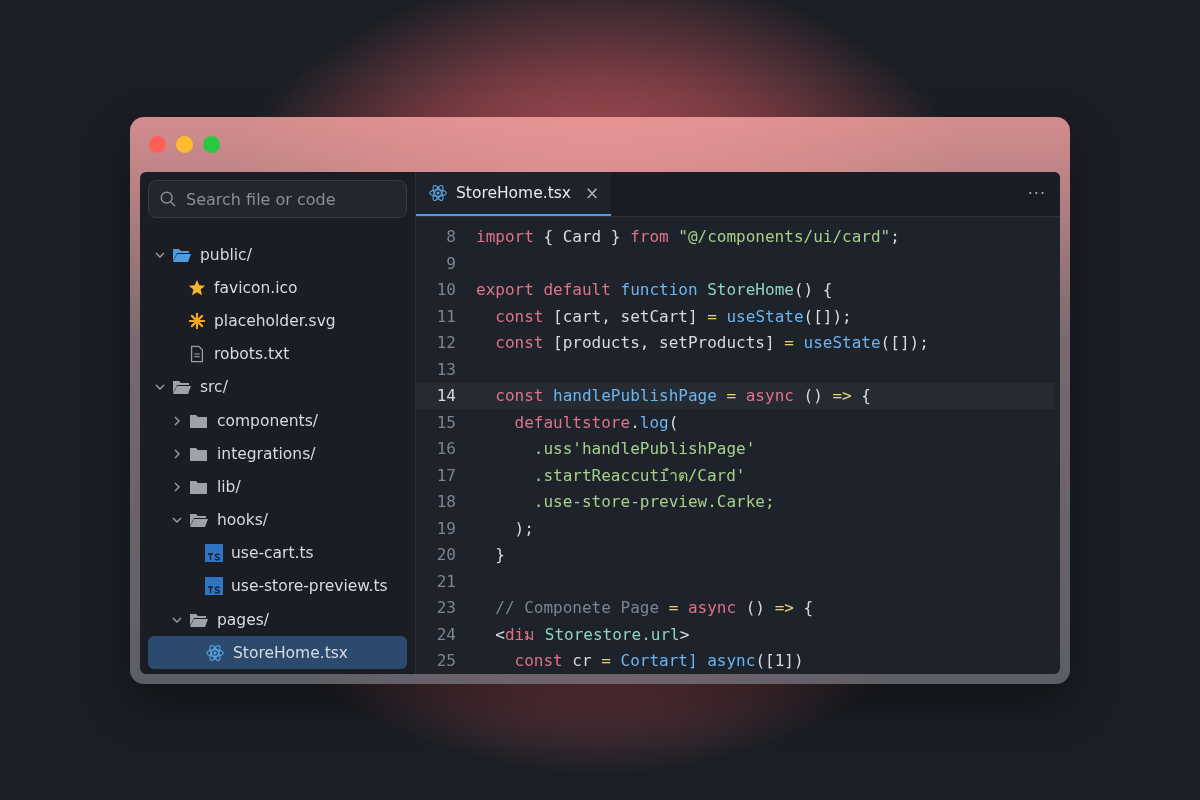 This screenshot has height=800, width=1200. Describe the element at coordinates (197, 287) in the screenshot. I see `star-icon` at that location.